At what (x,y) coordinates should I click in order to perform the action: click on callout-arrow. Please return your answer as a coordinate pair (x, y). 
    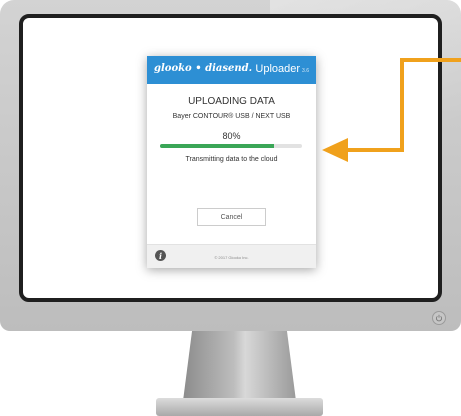
    Looking at the image, I should click on (391, 110).